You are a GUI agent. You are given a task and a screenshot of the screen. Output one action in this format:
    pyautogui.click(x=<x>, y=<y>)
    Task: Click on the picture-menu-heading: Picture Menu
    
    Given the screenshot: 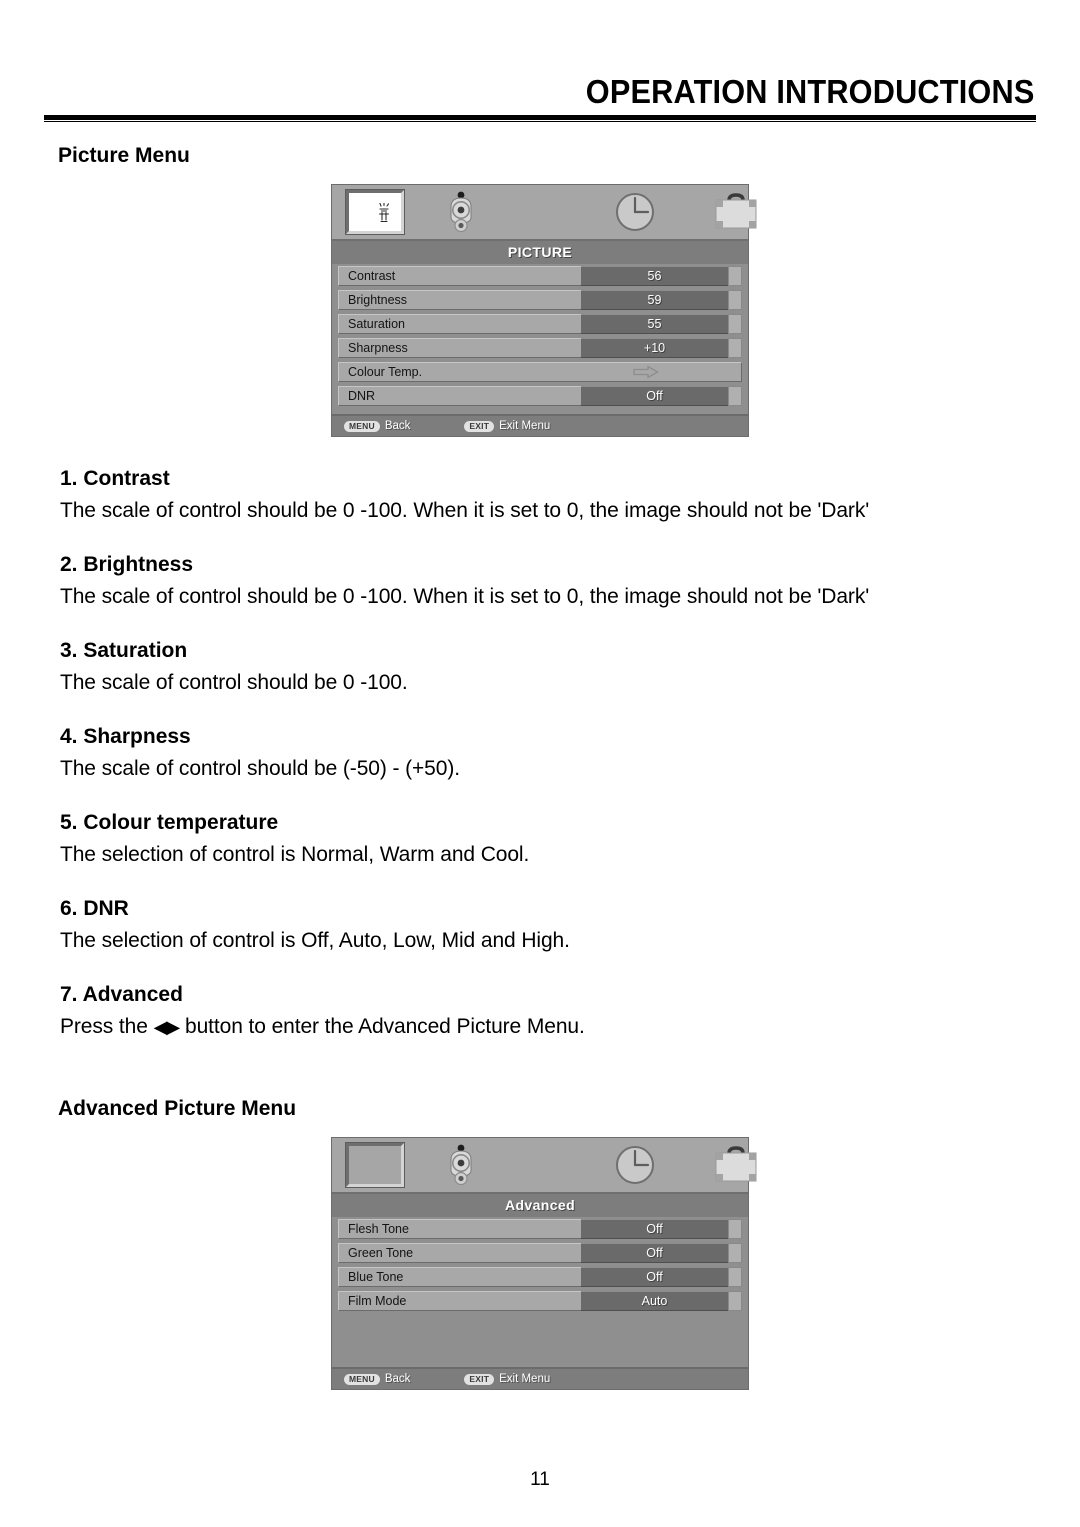 What is the action you would take?
    pyautogui.click(x=124, y=155)
    